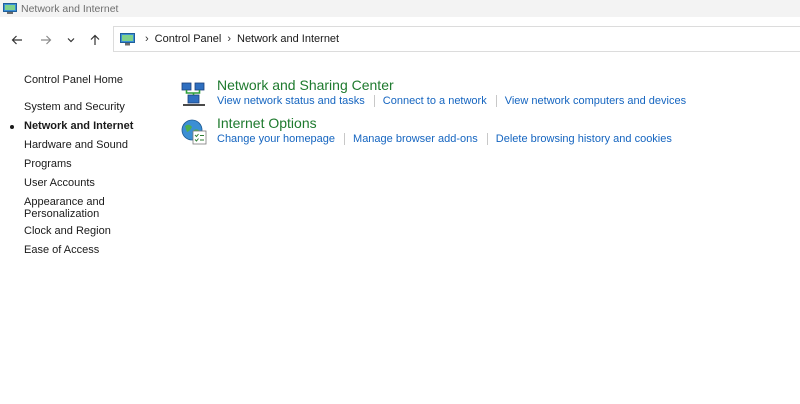 The height and width of the screenshot is (404, 800). What do you see at coordinates (84, 107) in the screenshot?
I see `nav-system-and-security: System and Security` at bounding box center [84, 107].